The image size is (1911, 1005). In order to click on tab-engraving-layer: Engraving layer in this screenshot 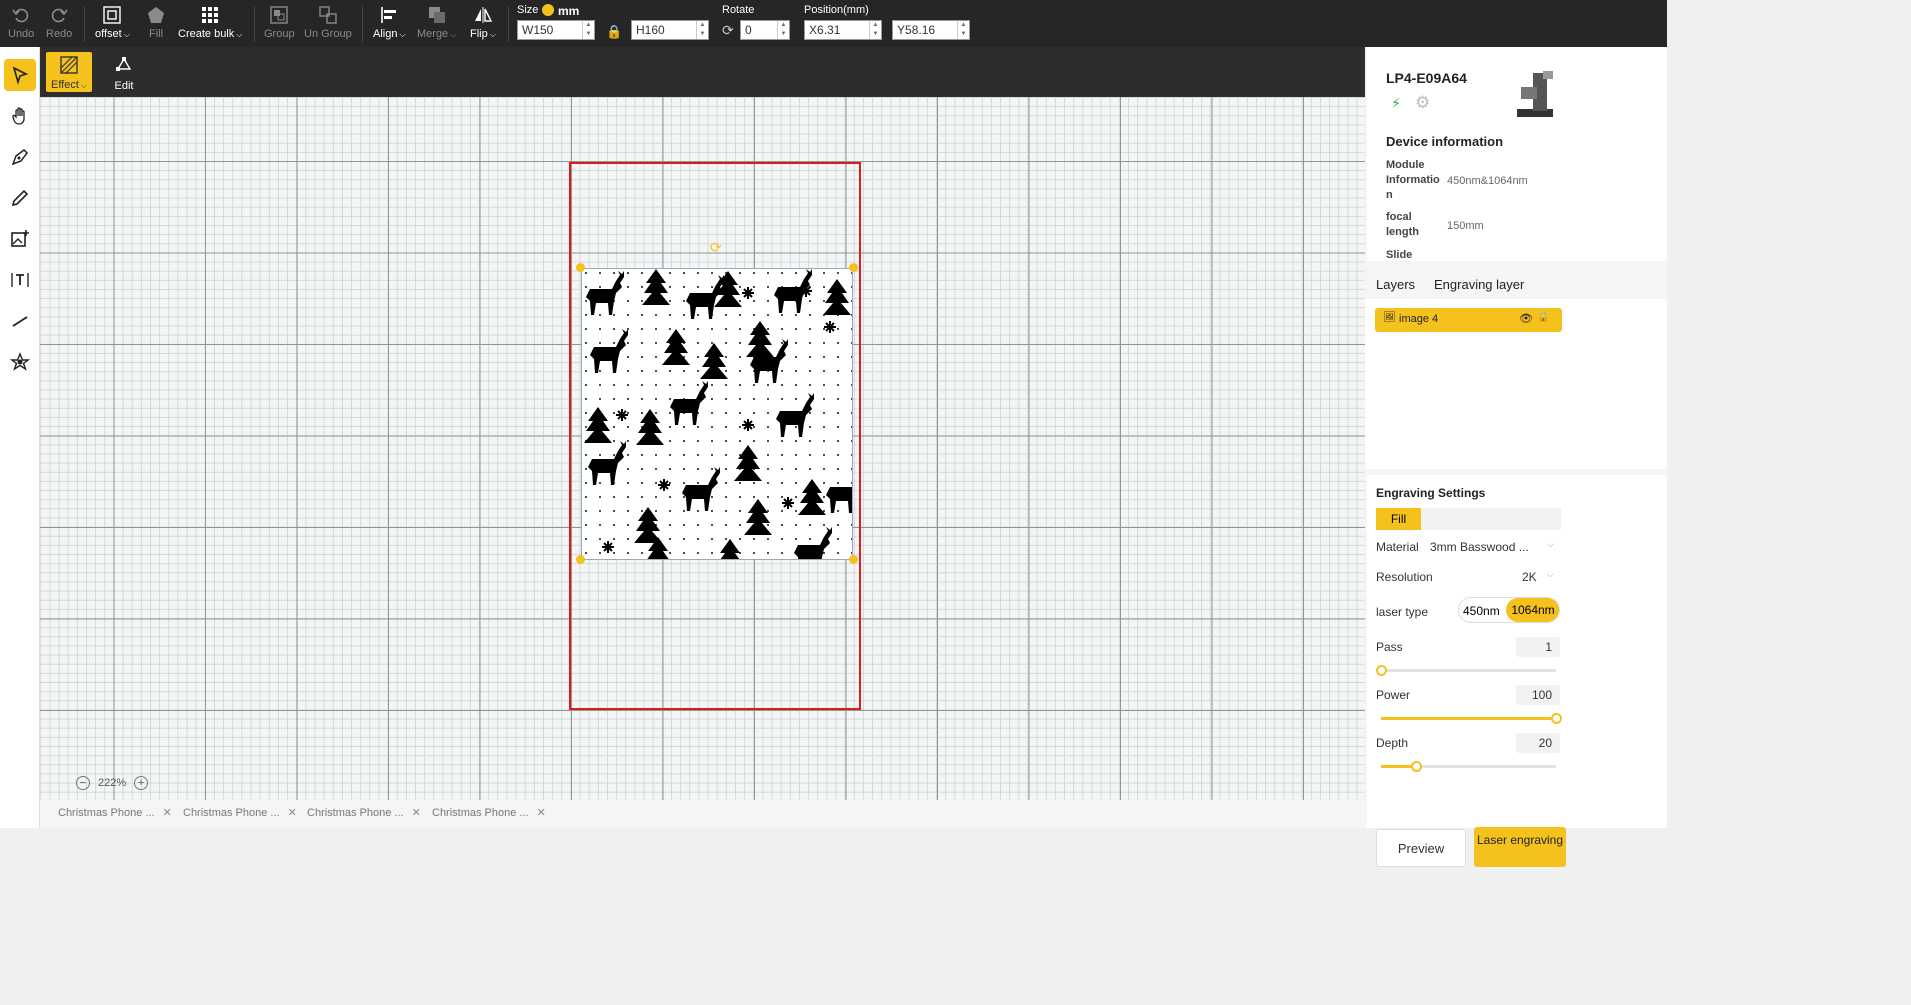, I will do `click(1479, 284)`.